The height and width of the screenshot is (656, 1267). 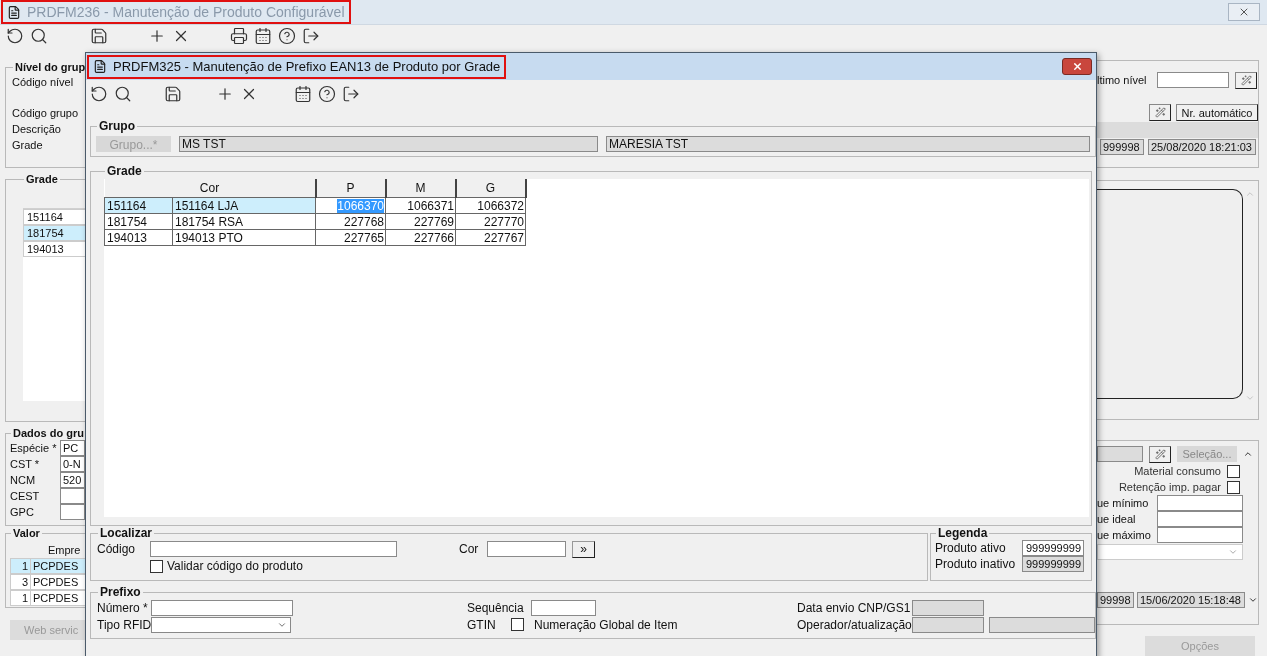 I want to click on column-header: Cor, so click(x=210, y=188).